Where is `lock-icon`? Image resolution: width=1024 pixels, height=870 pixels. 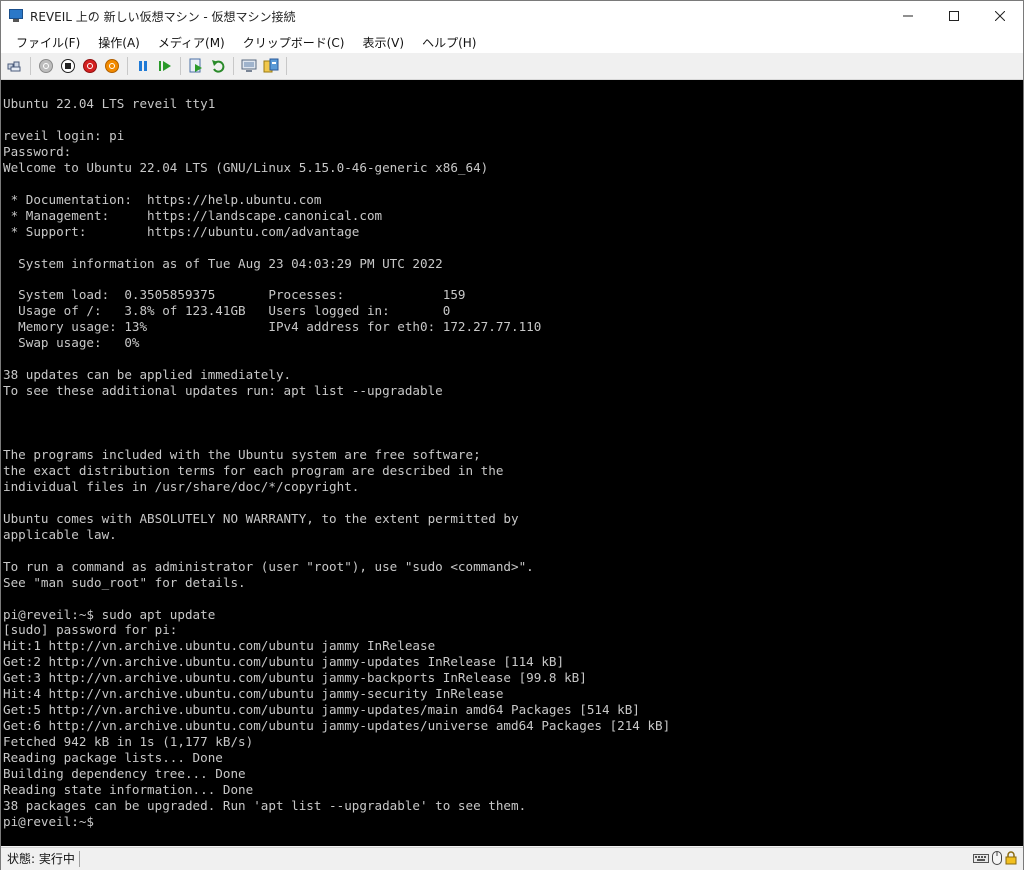
lock-icon is located at coordinates (1011, 858).